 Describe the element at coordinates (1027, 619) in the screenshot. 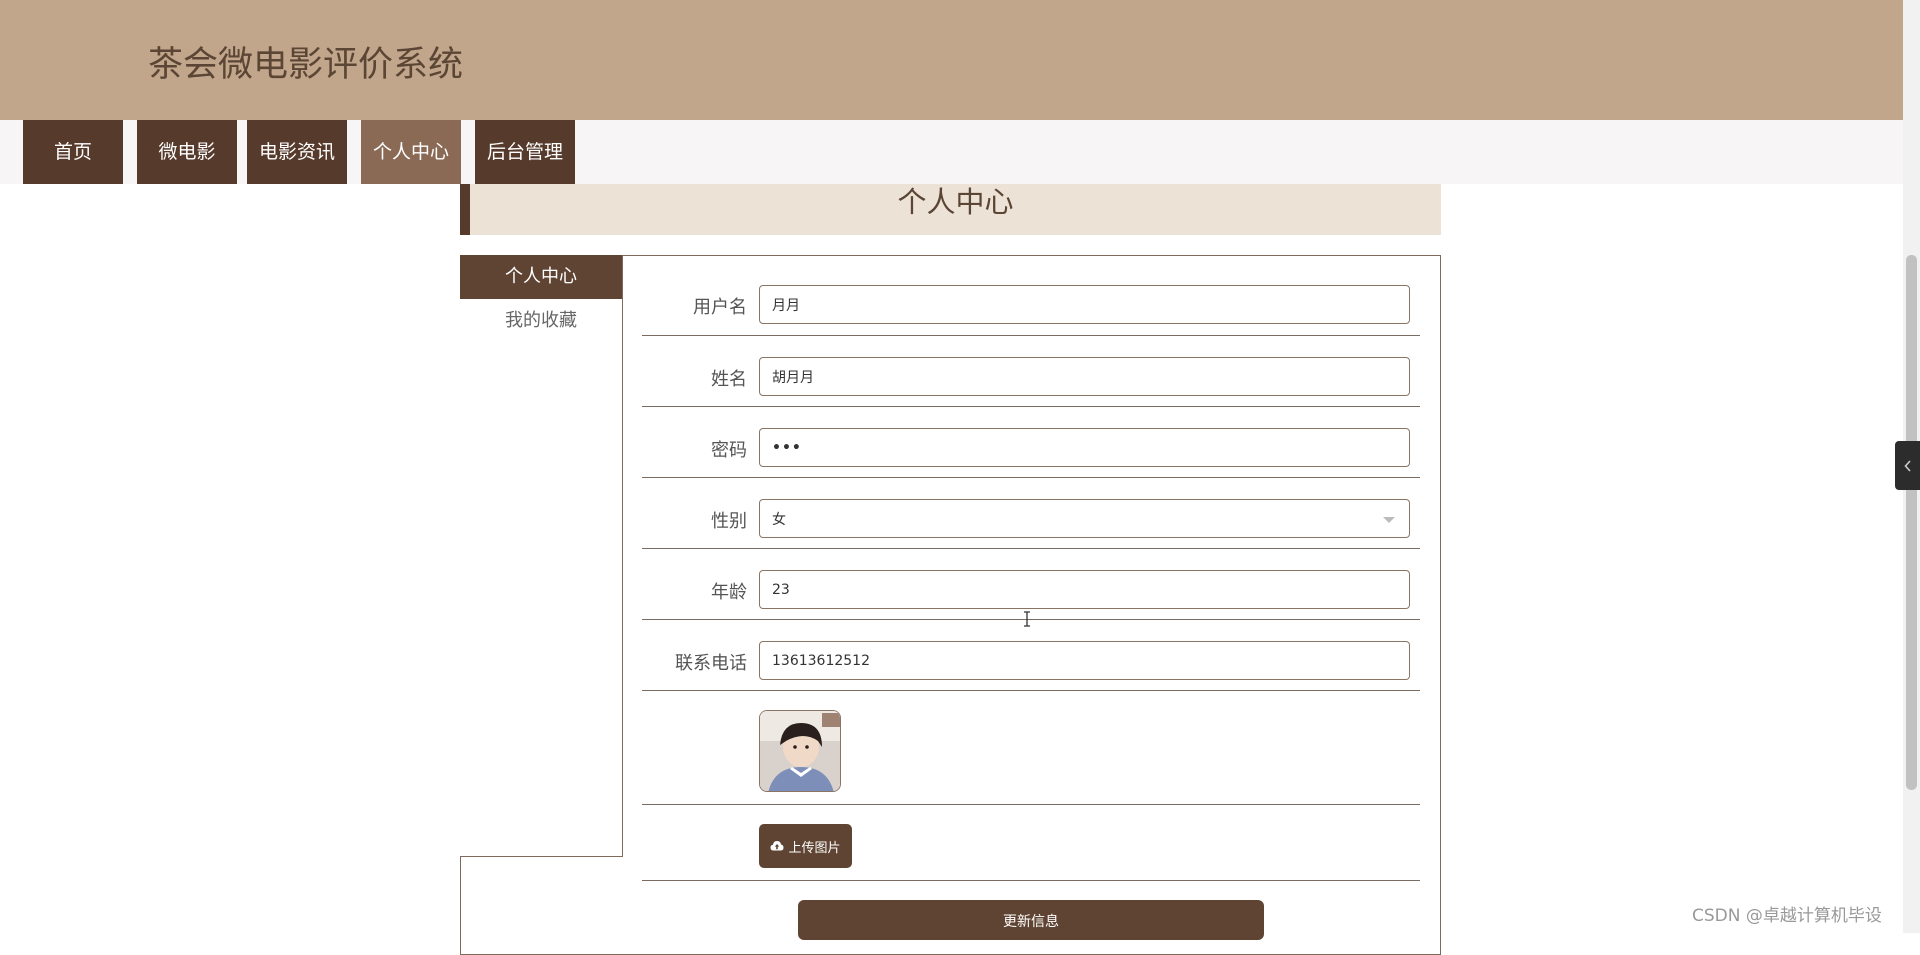

I see `text-cursor-icon` at that location.